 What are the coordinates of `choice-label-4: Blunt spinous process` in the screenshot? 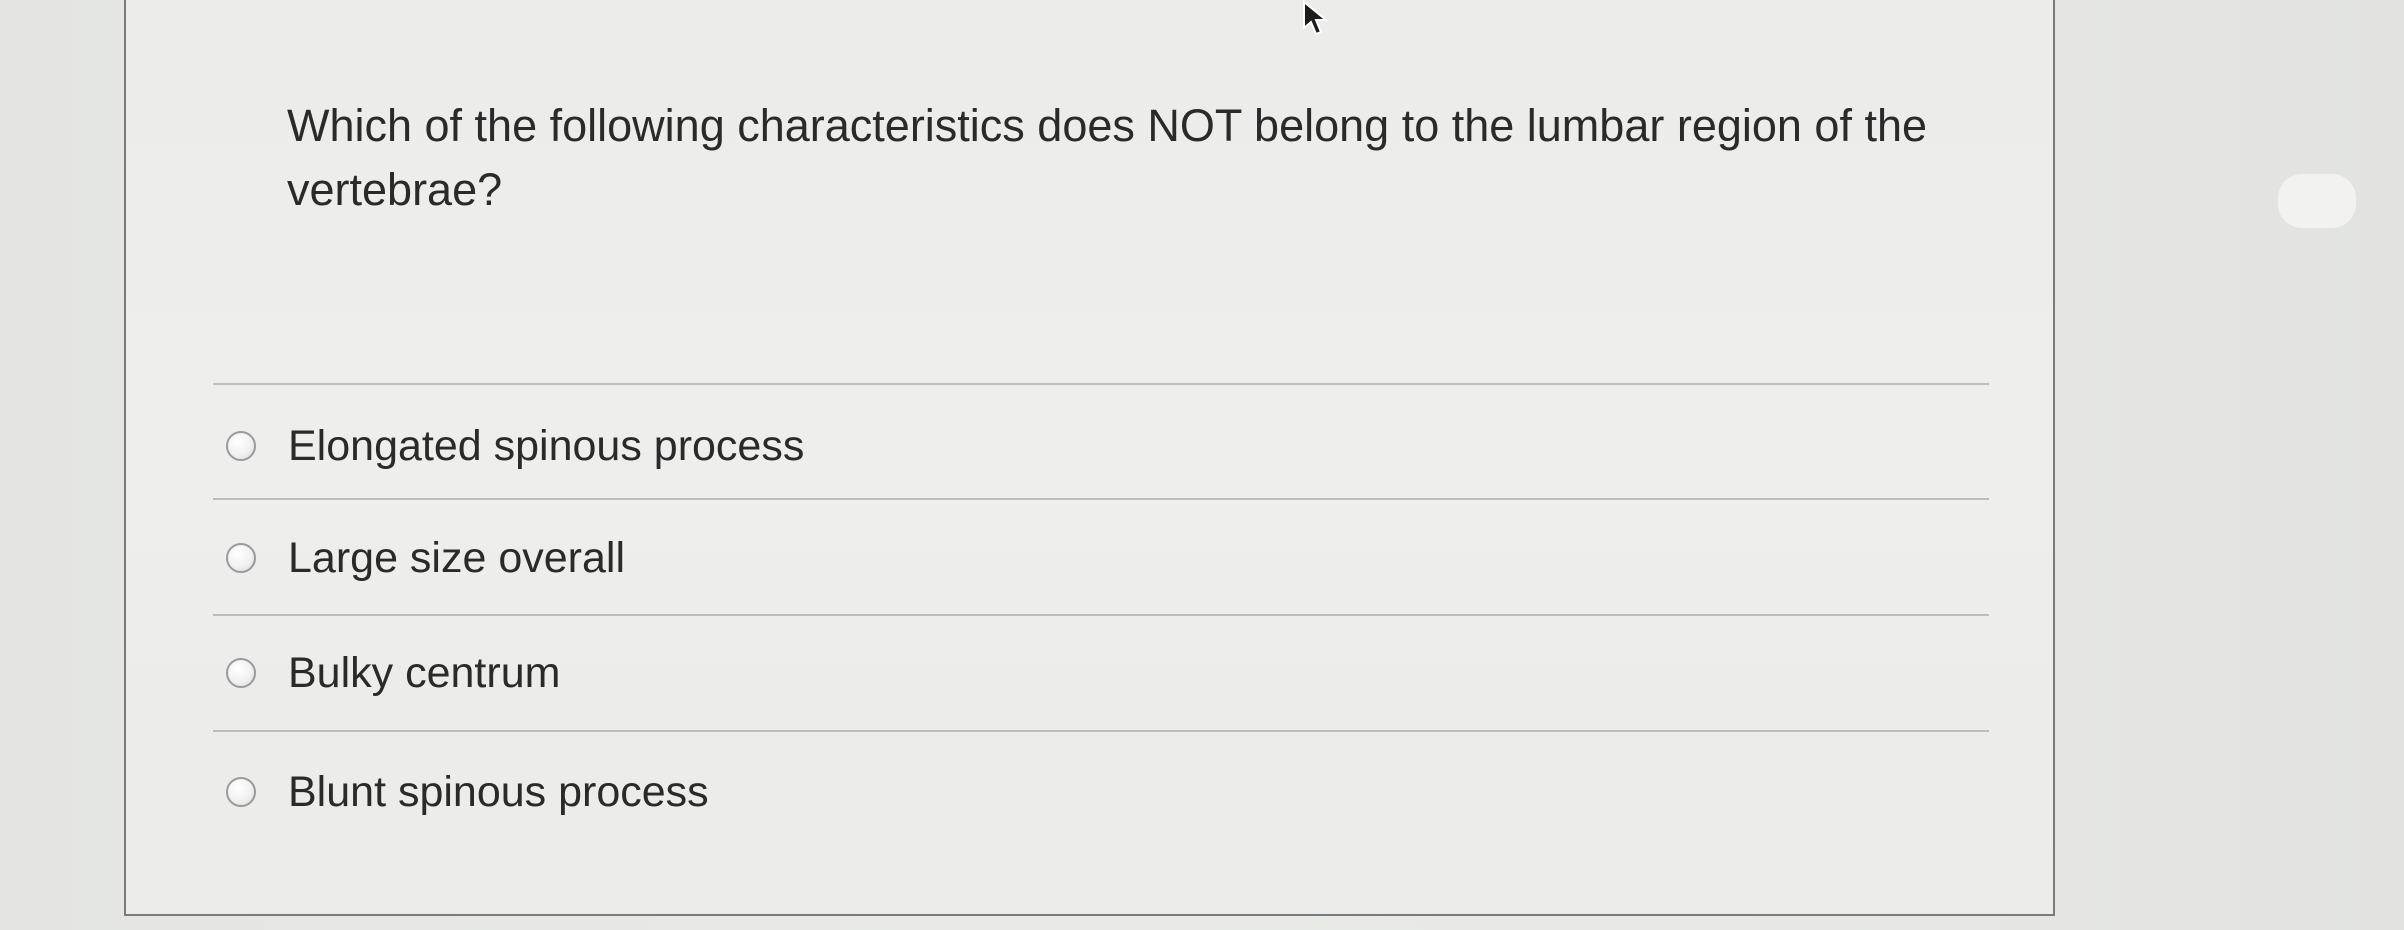 It's located at (498, 791).